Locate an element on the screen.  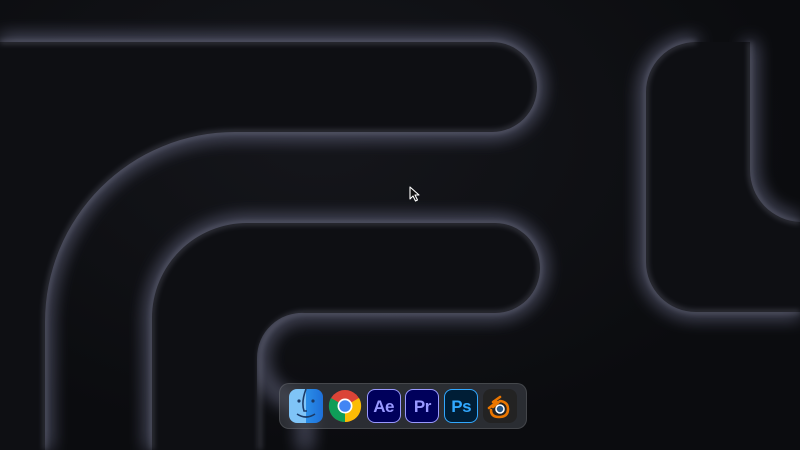
dock: Ae Pr Ps is located at coordinates (403, 406).